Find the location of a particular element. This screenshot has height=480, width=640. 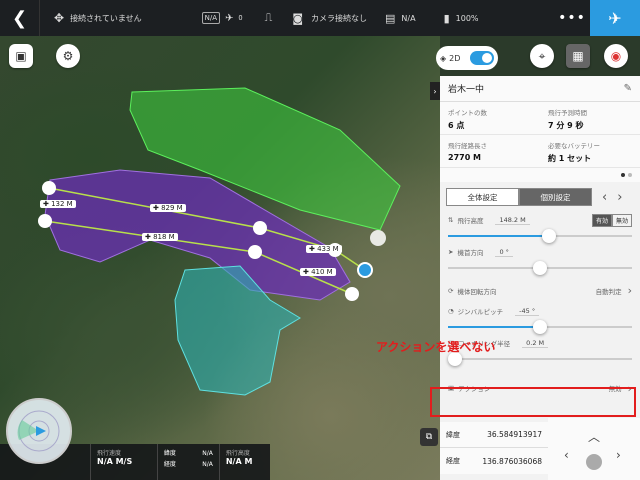

layers-icon: ◈ is located at coordinates (443, 58).